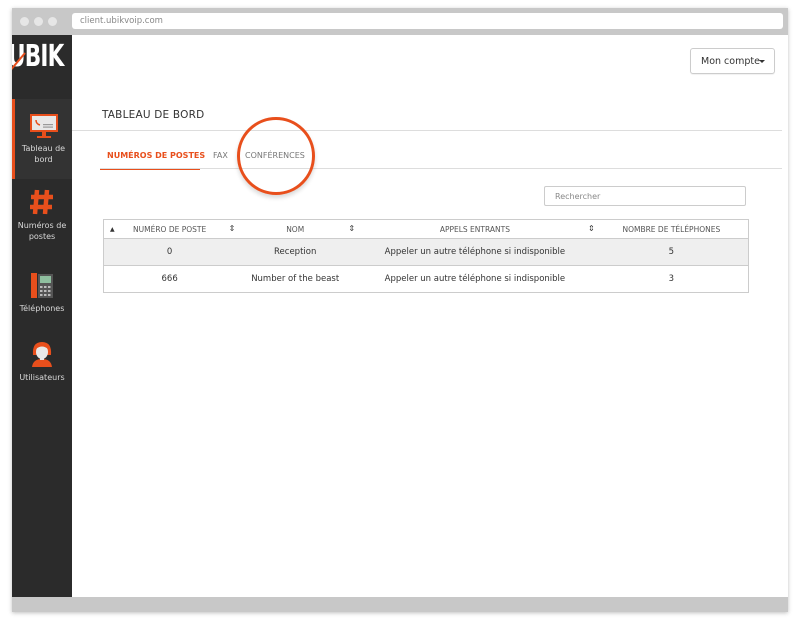 The image size is (800, 625). I want to click on column-header-nom: NOM ⇕, so click(295, 229).